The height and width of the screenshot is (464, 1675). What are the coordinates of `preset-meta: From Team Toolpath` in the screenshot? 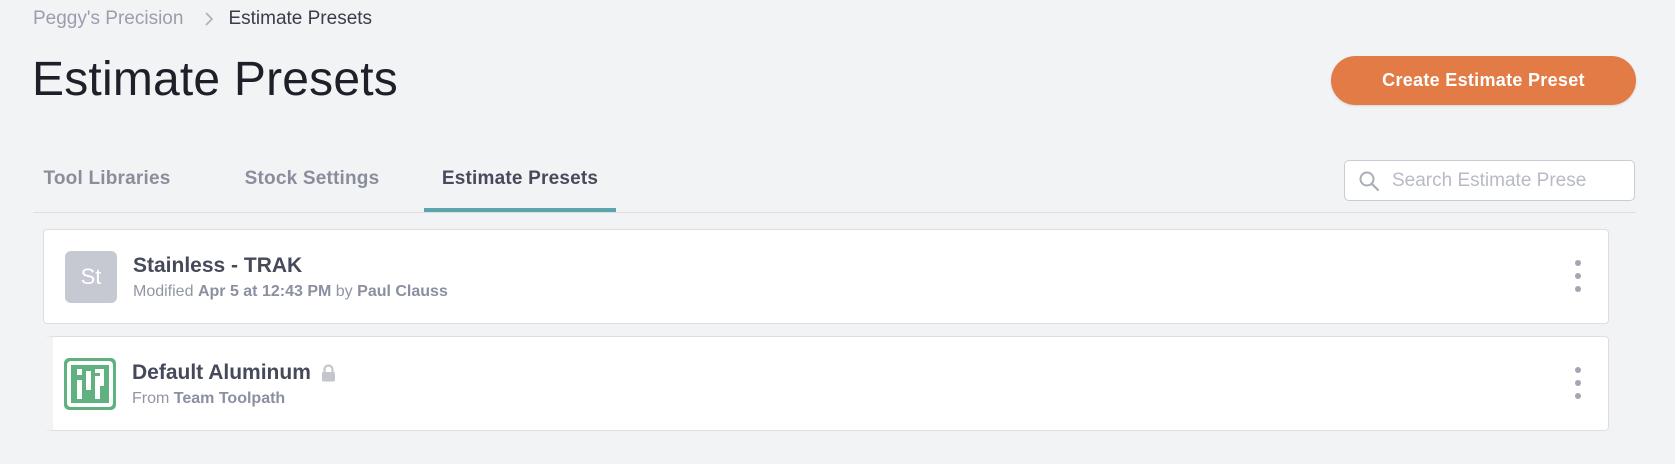 It's located at (208, 399).